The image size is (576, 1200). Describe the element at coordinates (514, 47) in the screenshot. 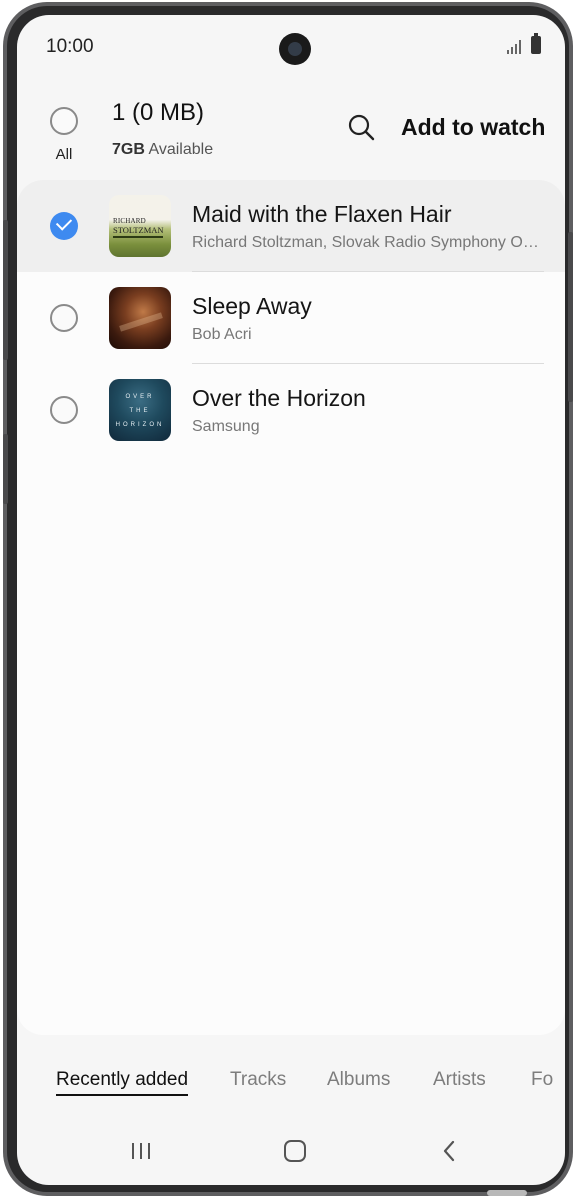

I see `signal-icon` at that location.